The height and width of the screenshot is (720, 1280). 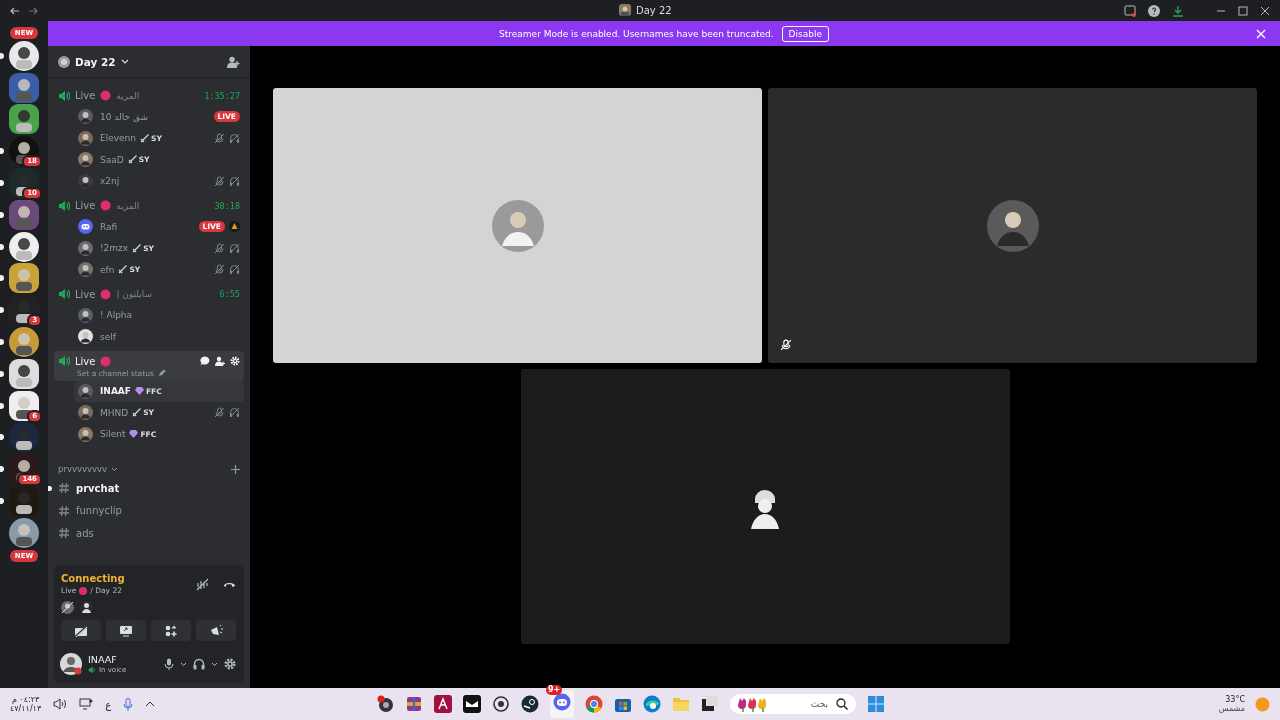 What do you see at coordinates (149, 510) in the screenshot?
I see `text-channel: funnyclip` at bounding box center [149, 510].